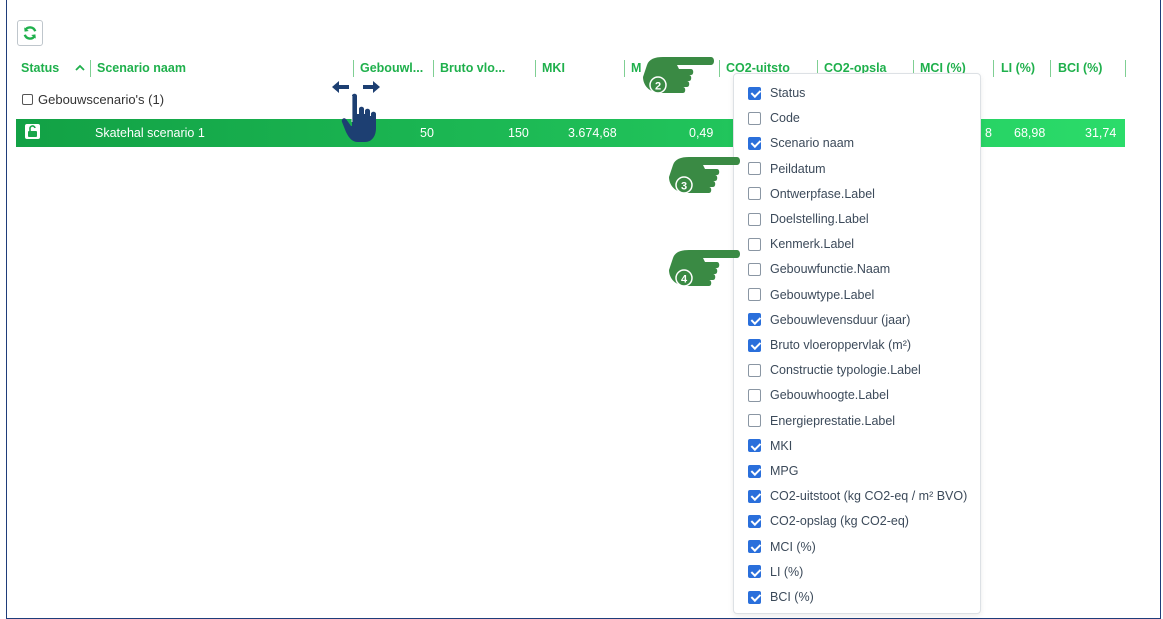 The height and width of the screenshot is (619, 1163). I want to click on refresh-button, so click(30, 33).